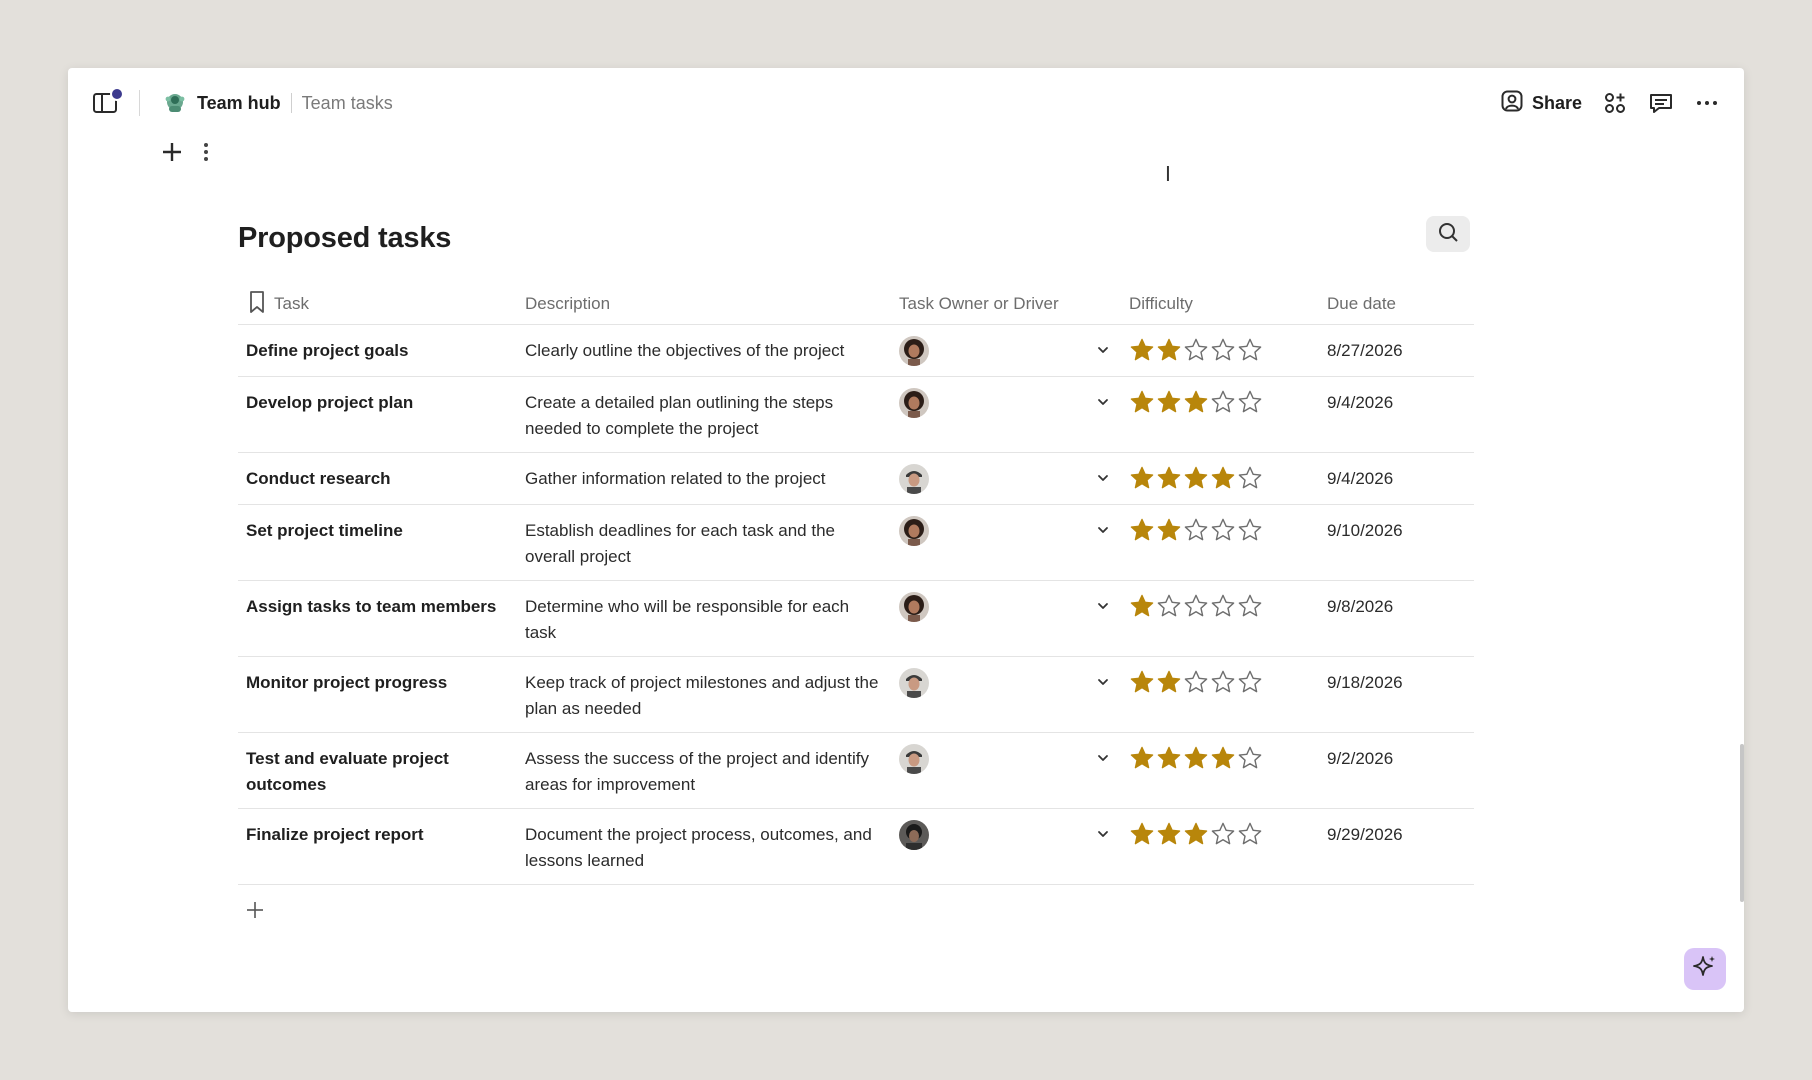 The height and width of the screenshot is (1080, 1812). I want to click on task-cell: Finalize project report, so click(377, 846).